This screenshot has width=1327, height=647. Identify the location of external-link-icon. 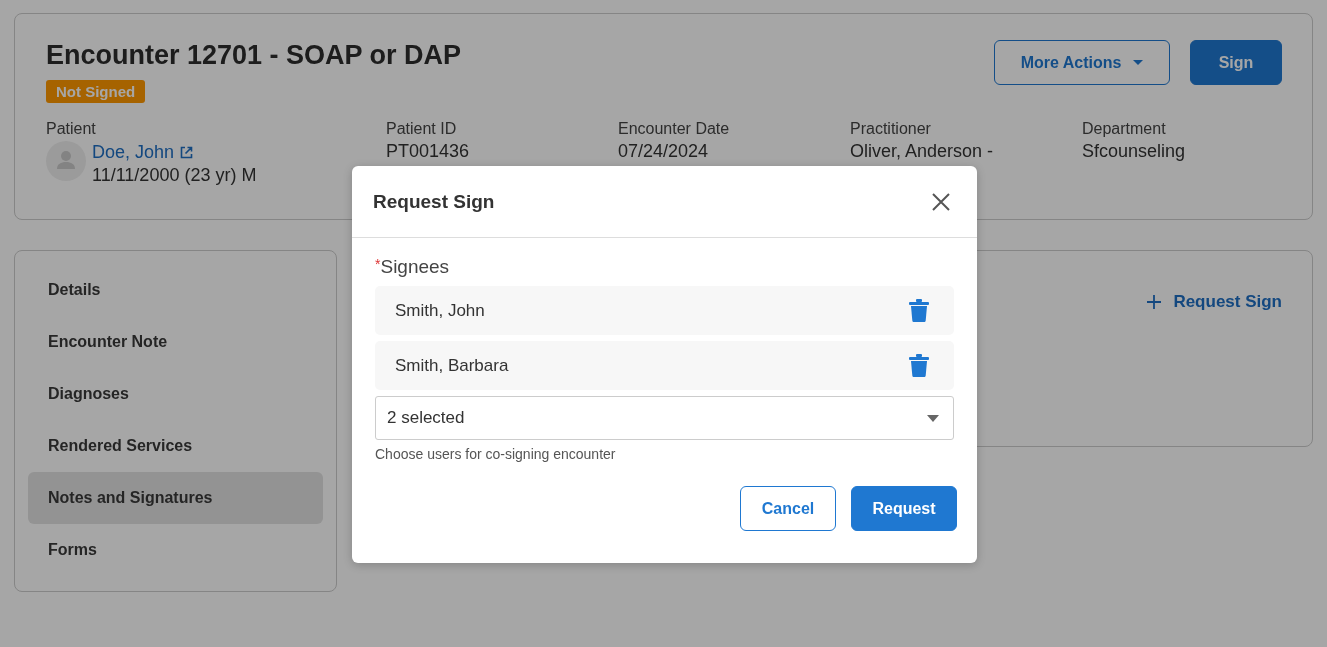
(187, 152).